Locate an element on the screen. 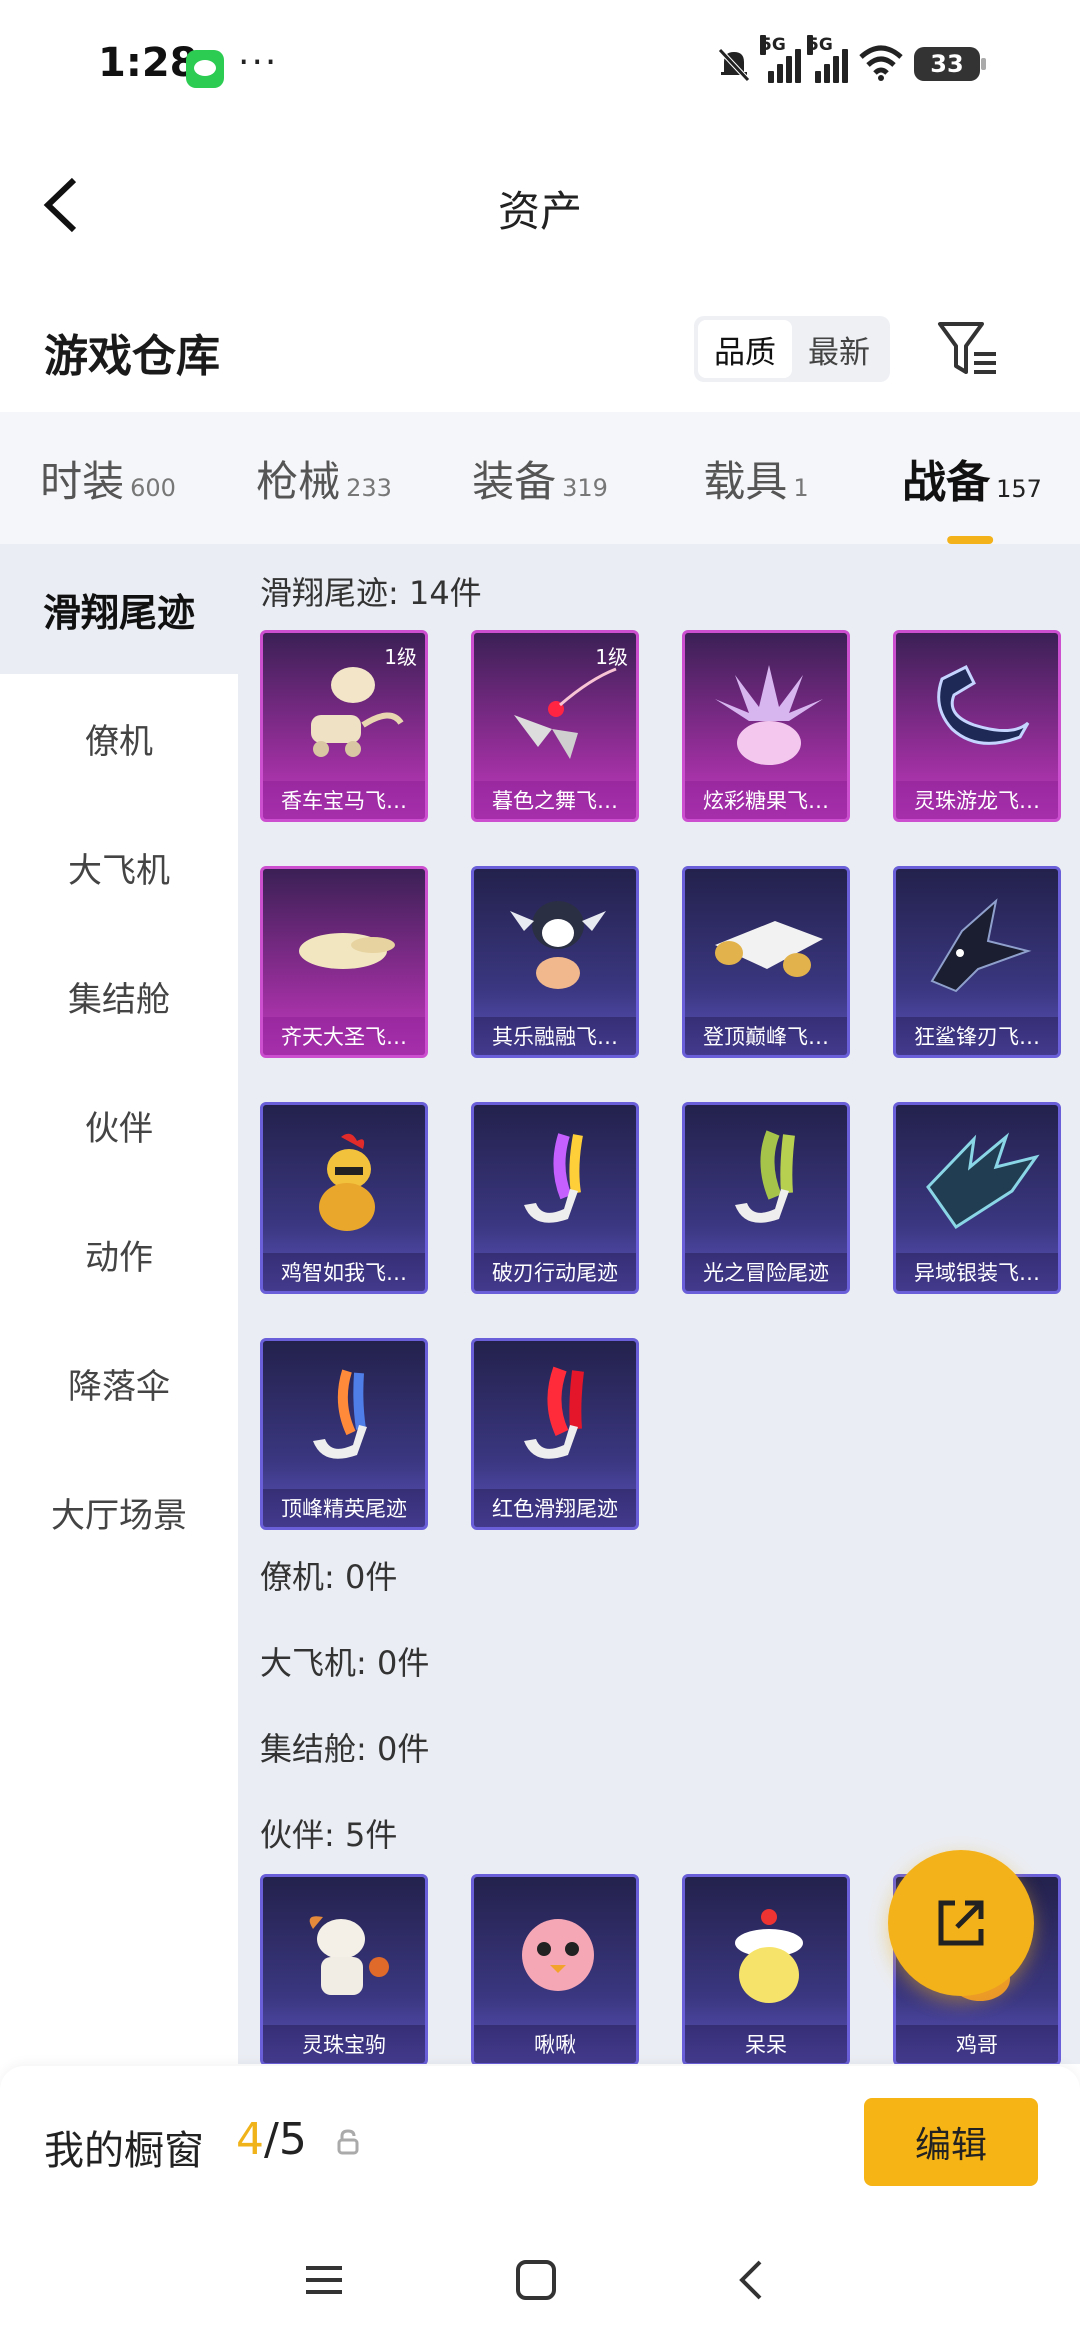  sidebar-item-action: 动作 is located at coordinates (119, 1254).